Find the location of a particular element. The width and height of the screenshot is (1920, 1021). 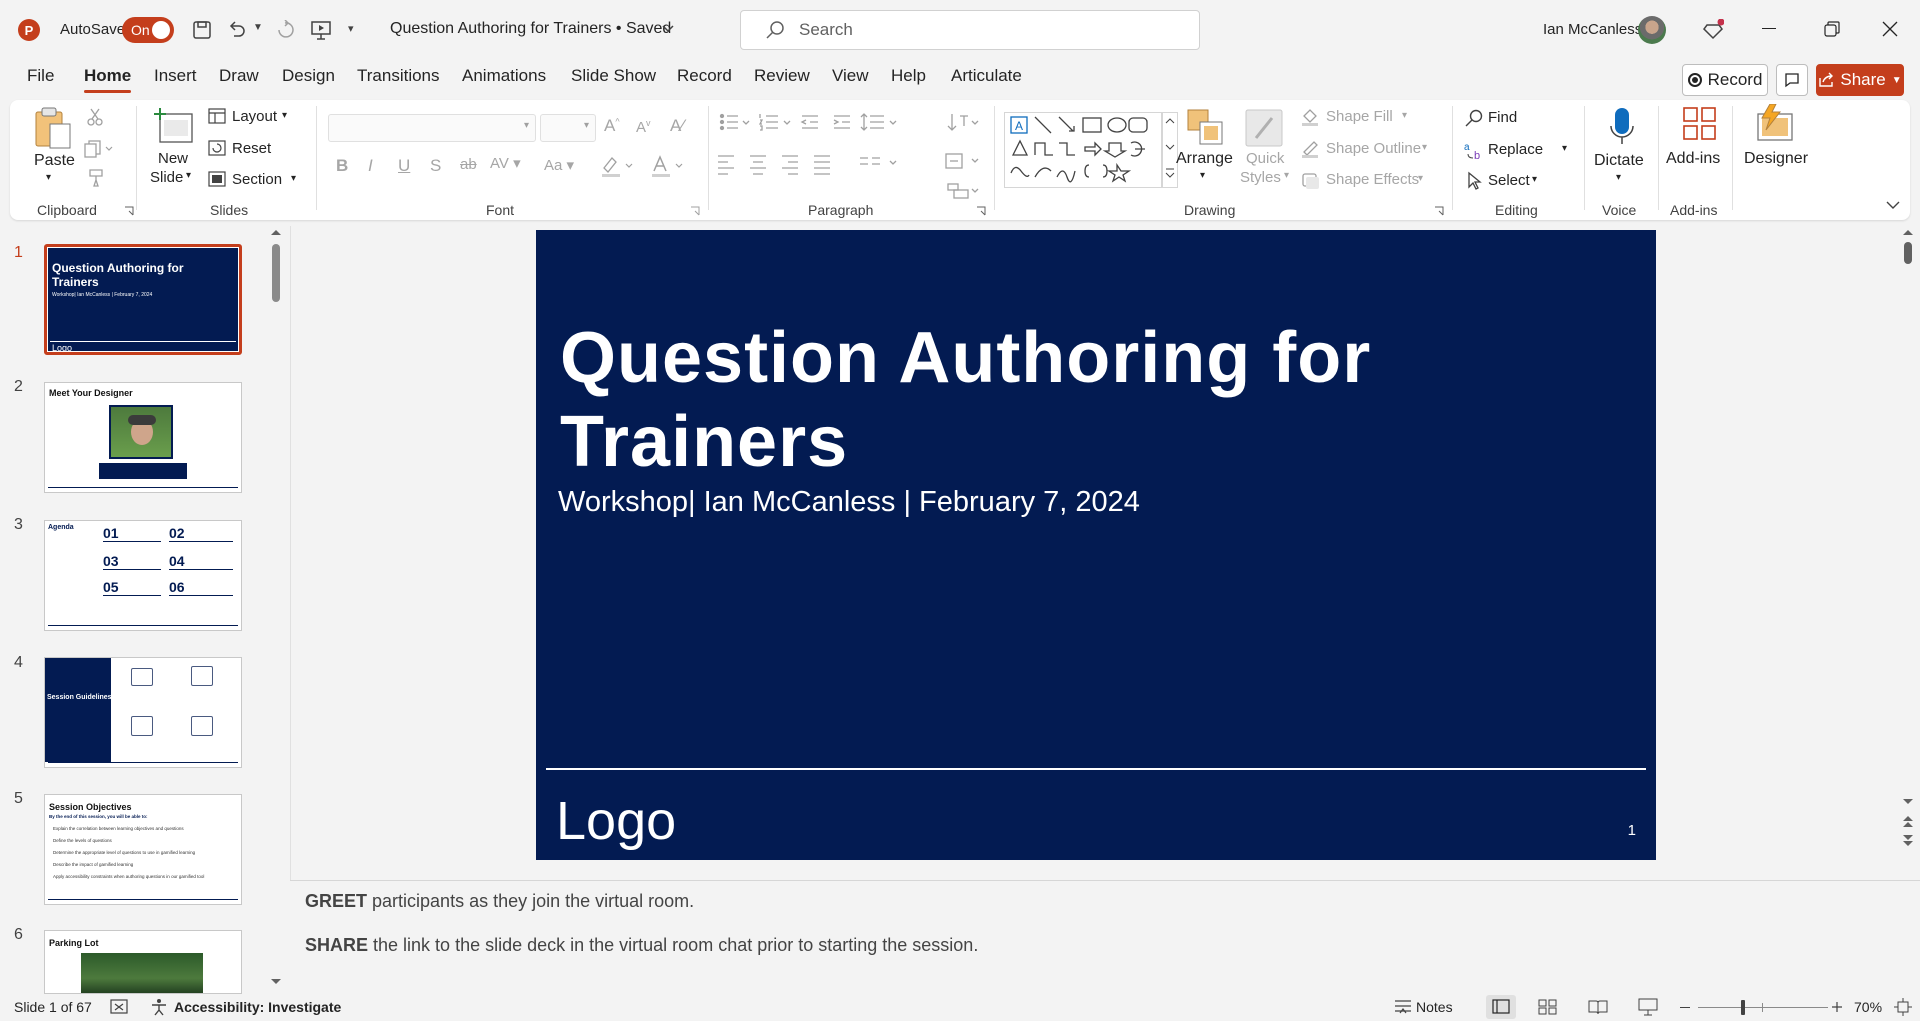

new-slide-dropdown-icon: ▾ is located at coordinates (188, 175).